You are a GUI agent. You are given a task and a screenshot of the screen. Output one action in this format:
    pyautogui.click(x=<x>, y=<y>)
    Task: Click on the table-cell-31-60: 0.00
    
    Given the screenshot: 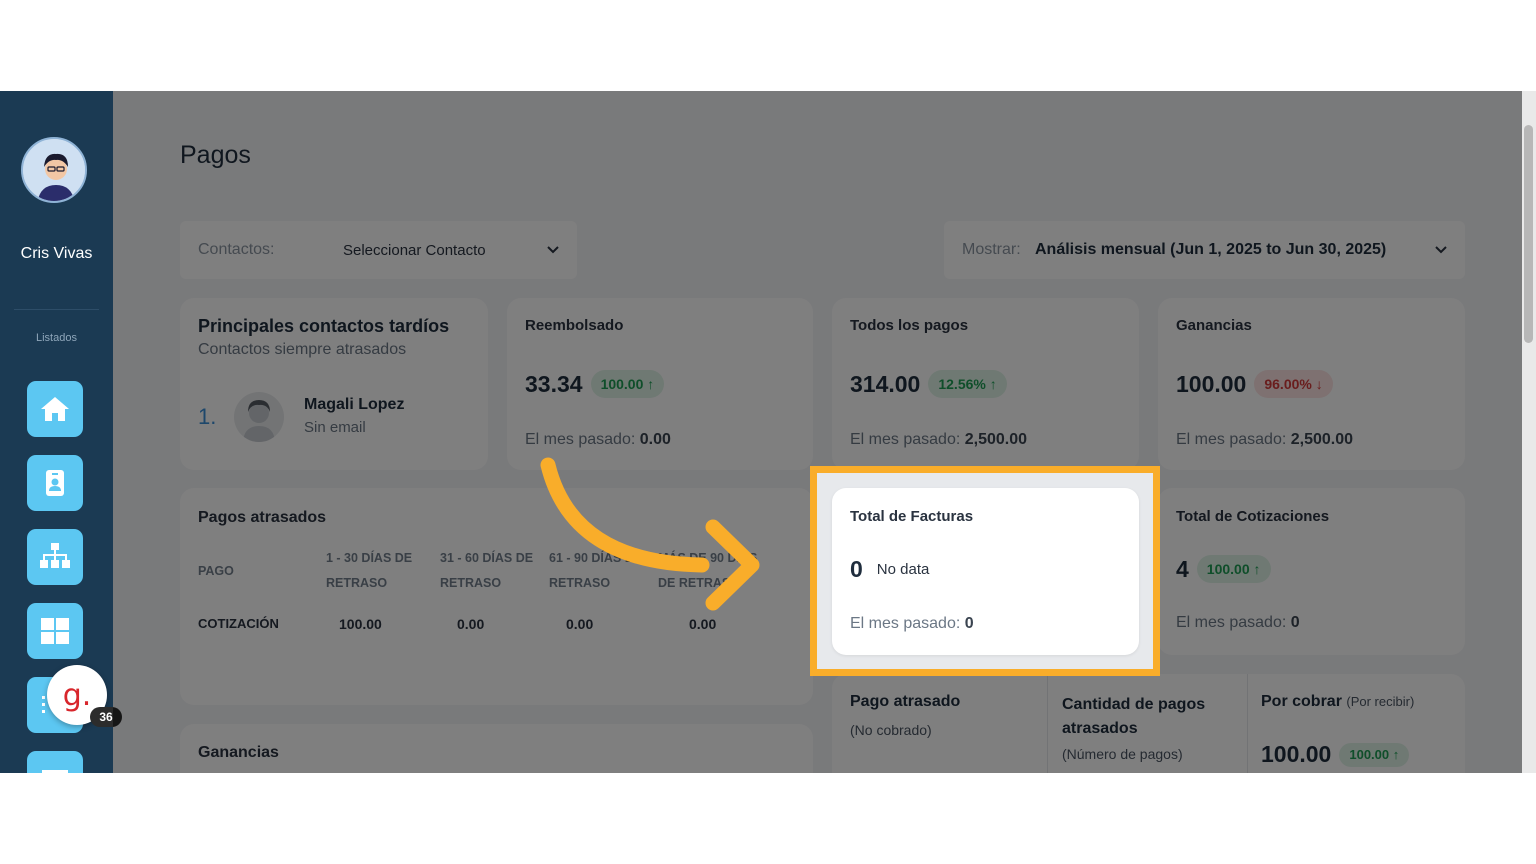 What is the action you would take?
    pyautogui.click(x=471, y=624)
    